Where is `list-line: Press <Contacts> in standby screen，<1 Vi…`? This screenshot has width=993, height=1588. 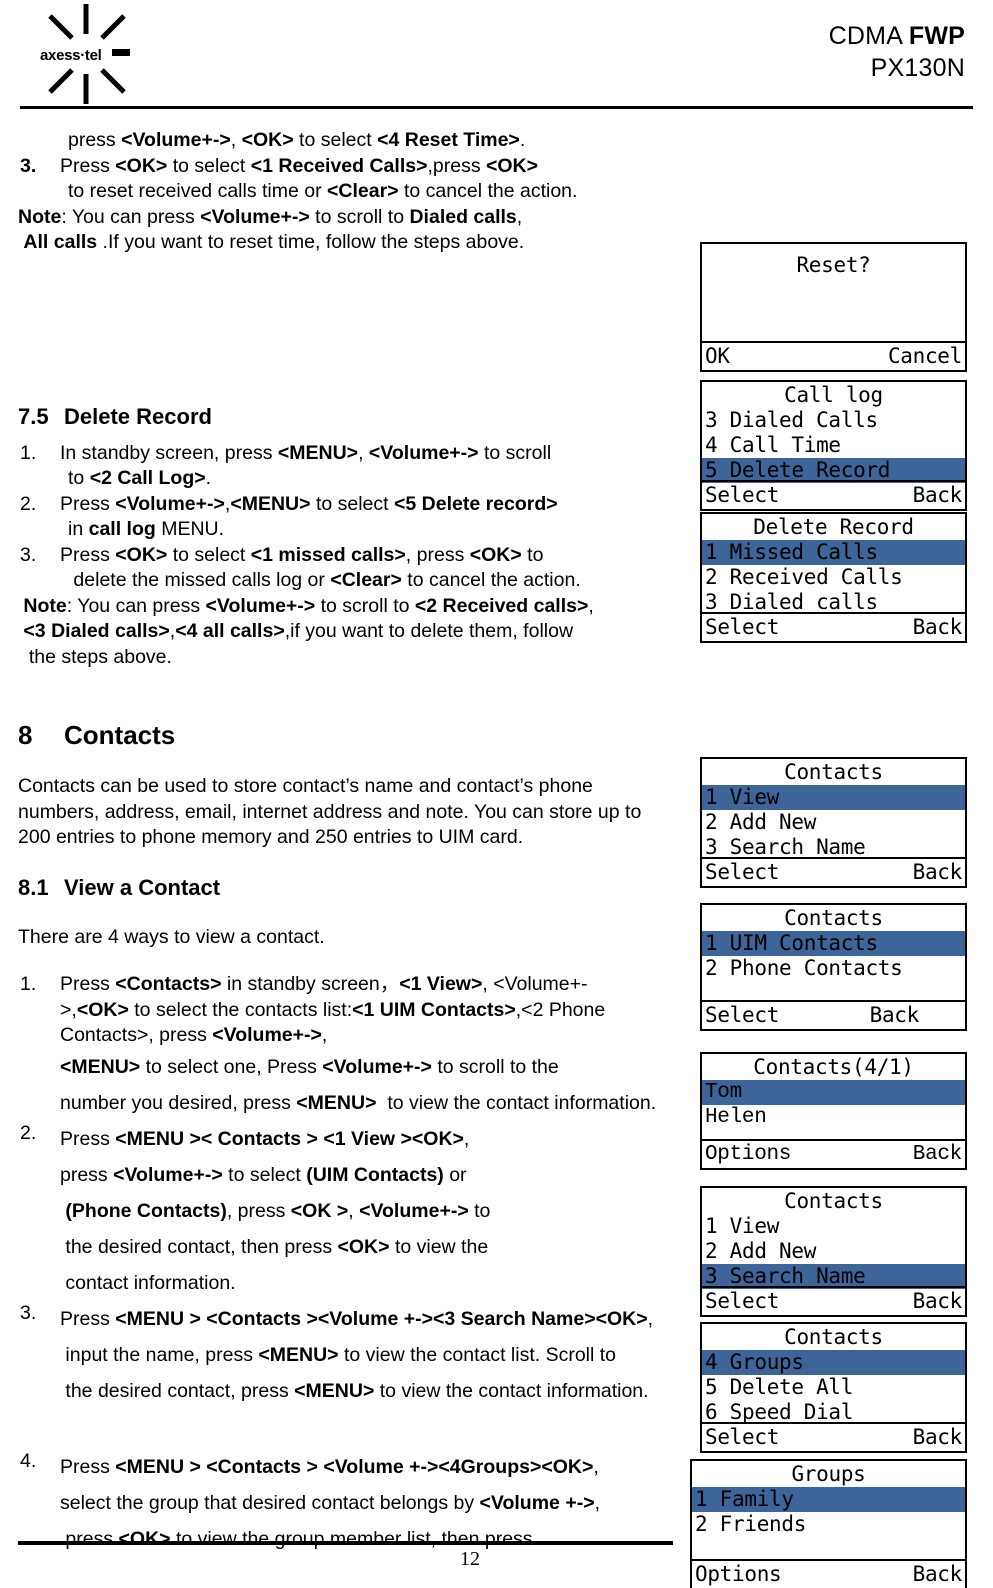 list-line: Press <Contacts> in standby screen，<1 Vi… is located at coordinates (324, 984).